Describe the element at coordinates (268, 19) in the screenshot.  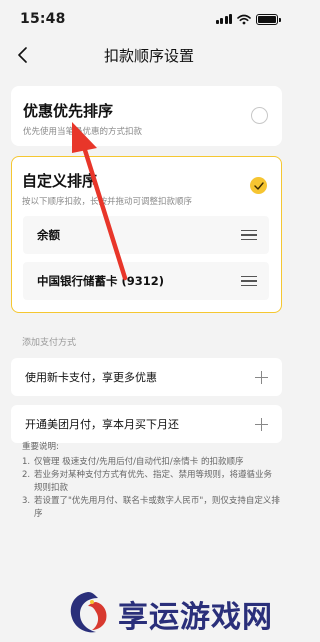
I see `battery-icon` at that location.